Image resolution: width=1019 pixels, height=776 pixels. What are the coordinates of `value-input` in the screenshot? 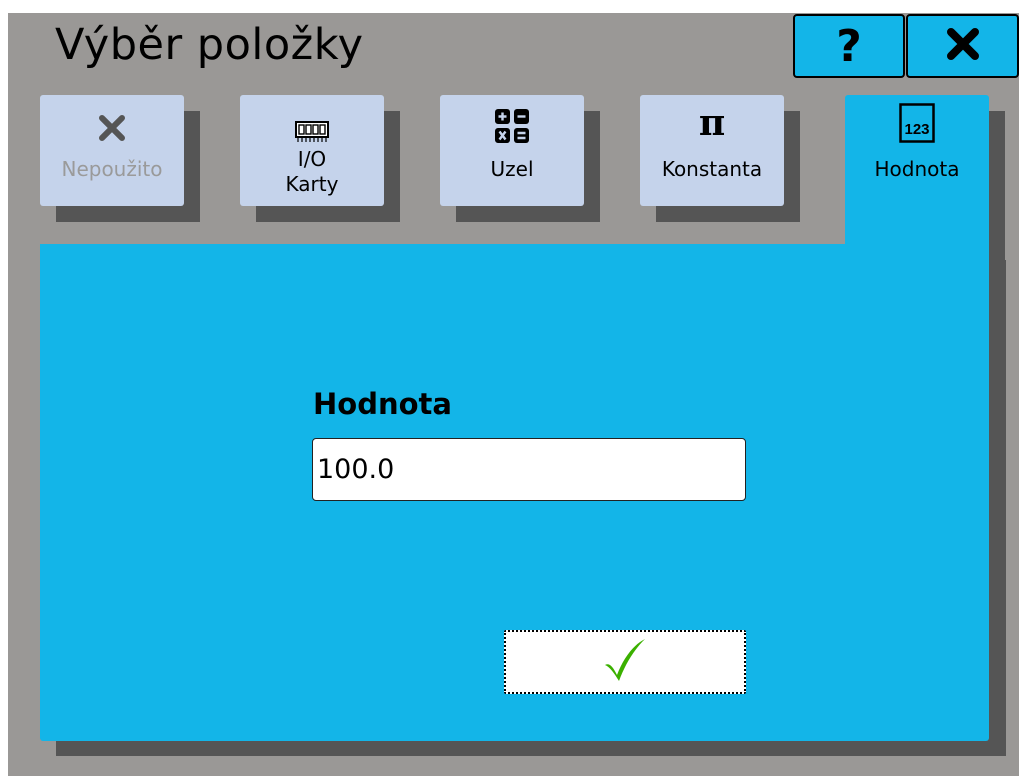 It's located at (529, 469).